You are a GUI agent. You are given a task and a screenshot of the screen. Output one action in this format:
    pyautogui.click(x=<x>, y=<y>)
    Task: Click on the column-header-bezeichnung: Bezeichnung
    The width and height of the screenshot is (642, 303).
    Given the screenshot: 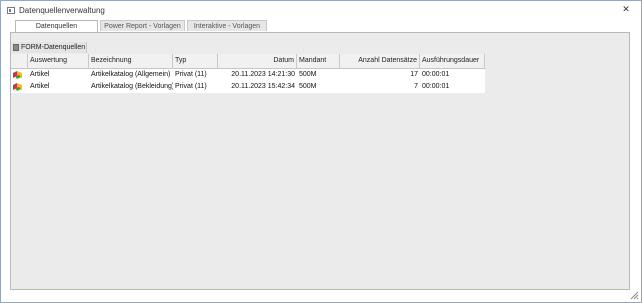 What is the action you would take?
    pyautogui.click(x=131, y=61)
    